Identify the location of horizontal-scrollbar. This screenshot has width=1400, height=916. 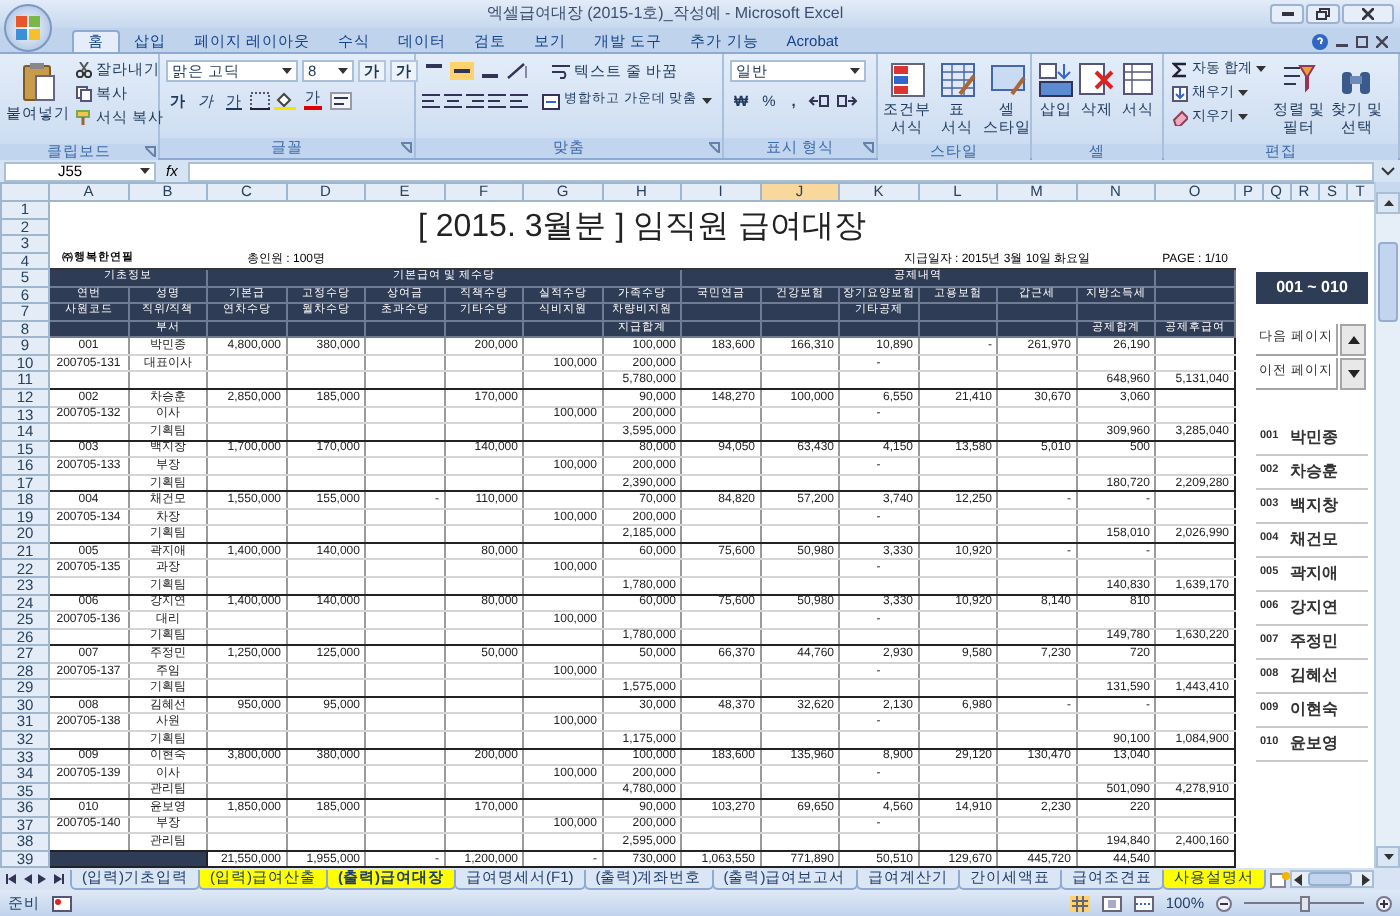
(1331, 879).